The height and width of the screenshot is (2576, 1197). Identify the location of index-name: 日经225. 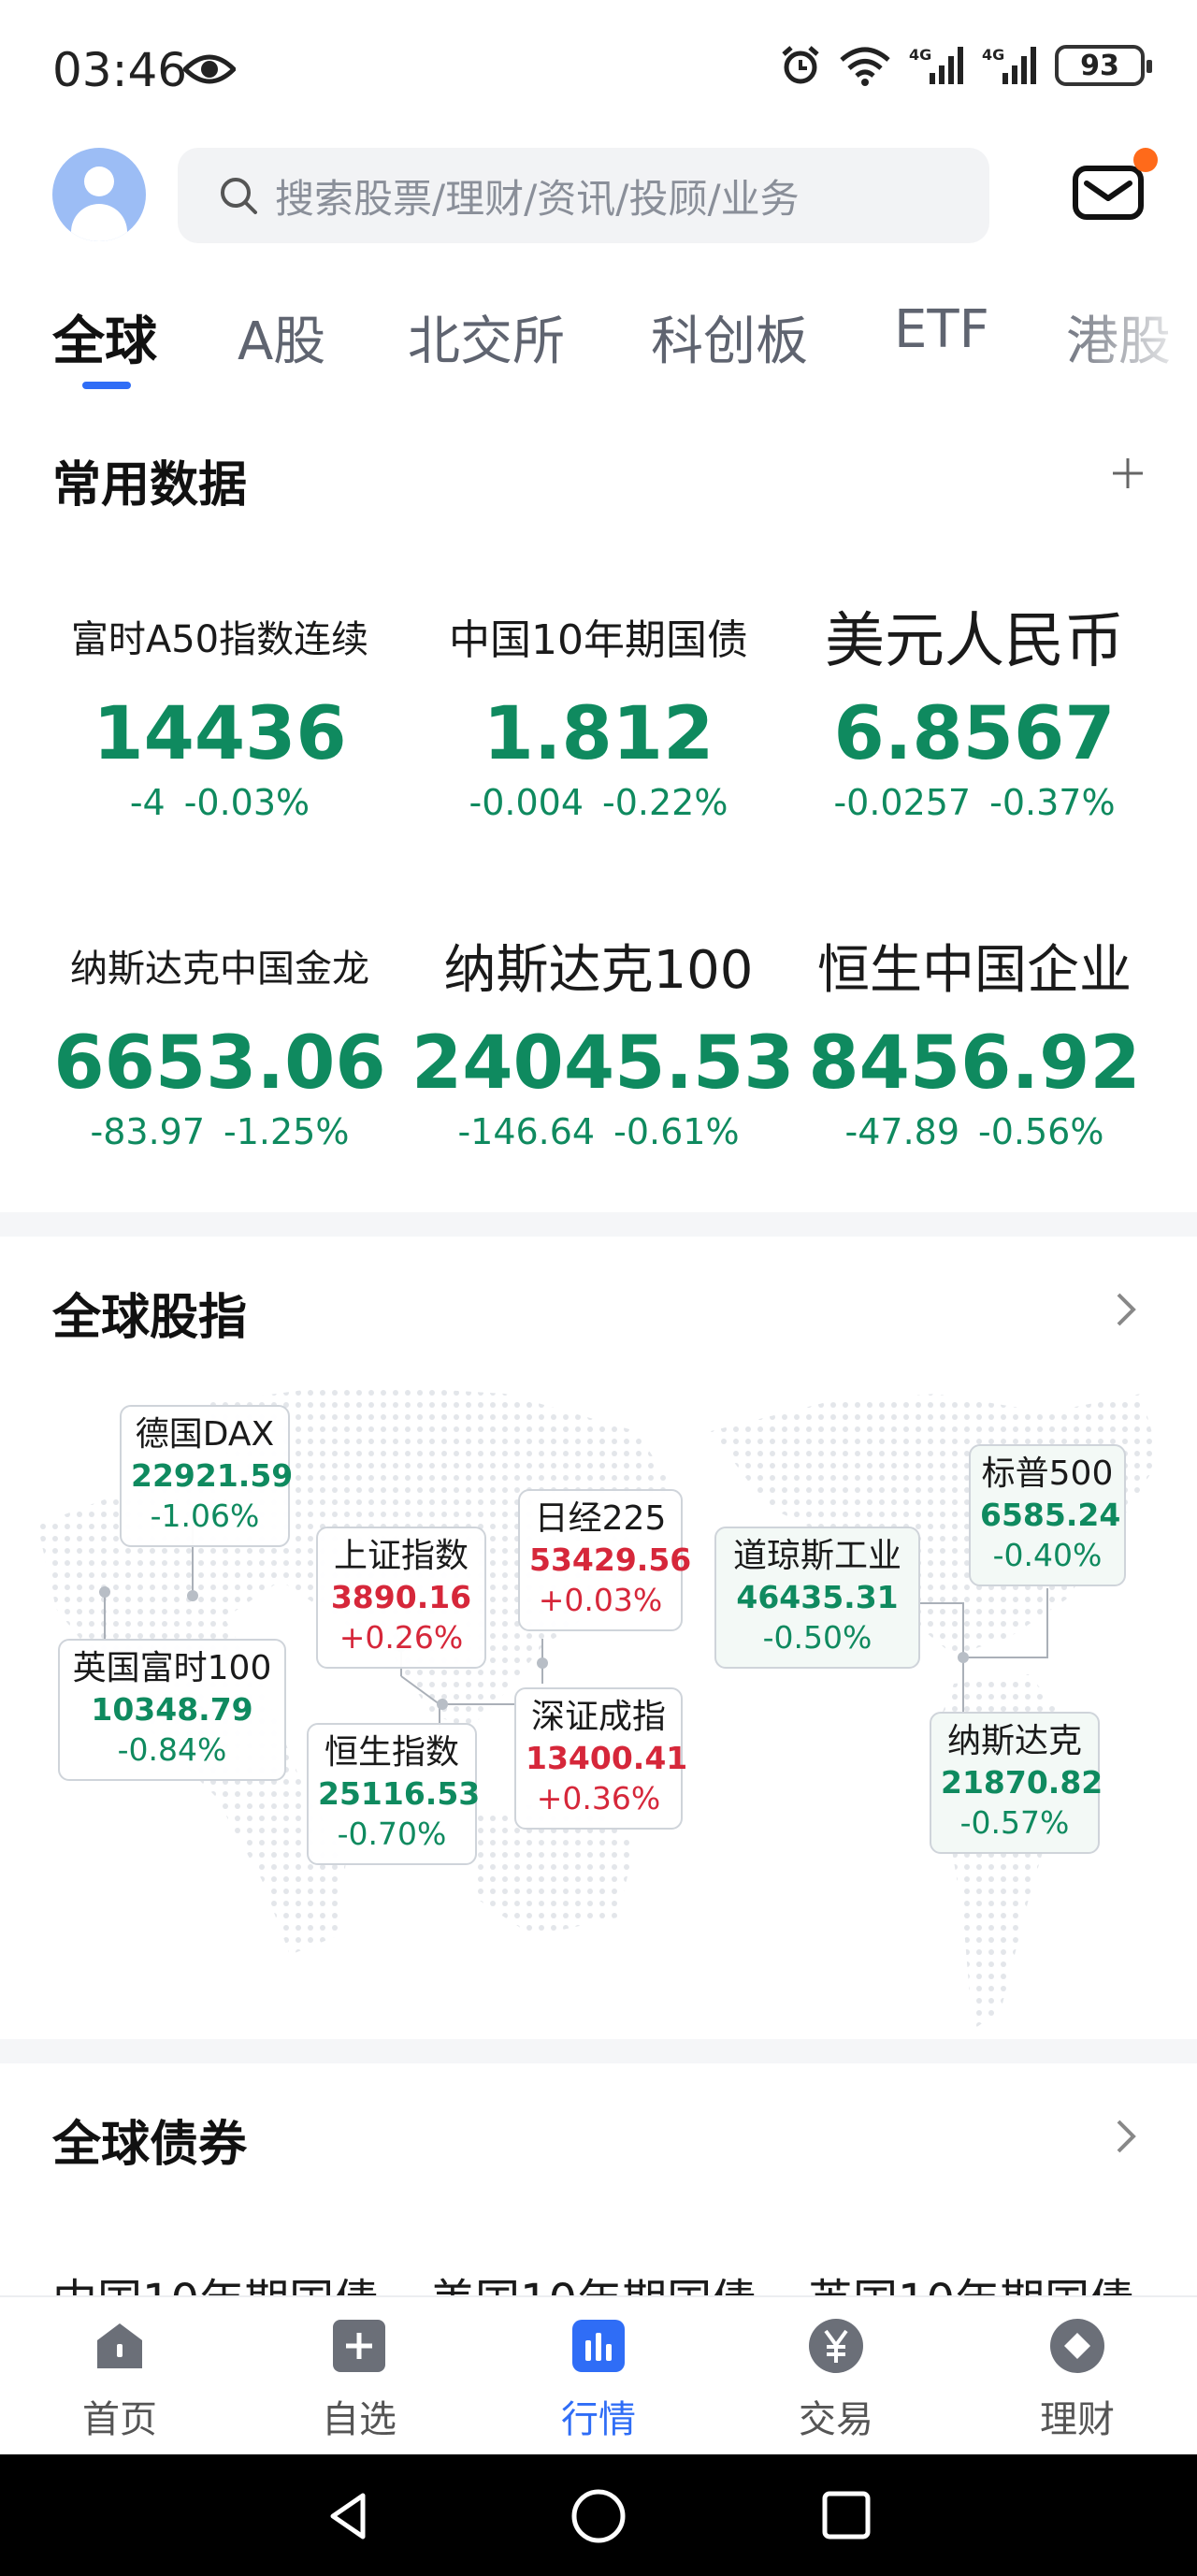
(600, 1518).